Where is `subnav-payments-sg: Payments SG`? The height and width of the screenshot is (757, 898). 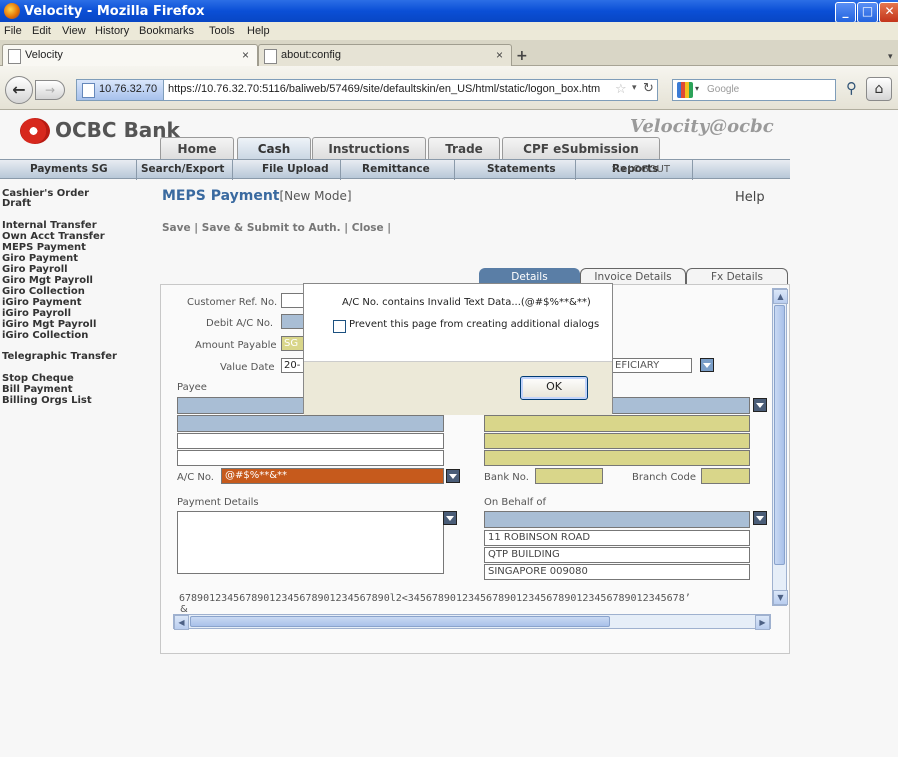
subnav-payments-sg: Payments SG is located at coordinates (69, 169).